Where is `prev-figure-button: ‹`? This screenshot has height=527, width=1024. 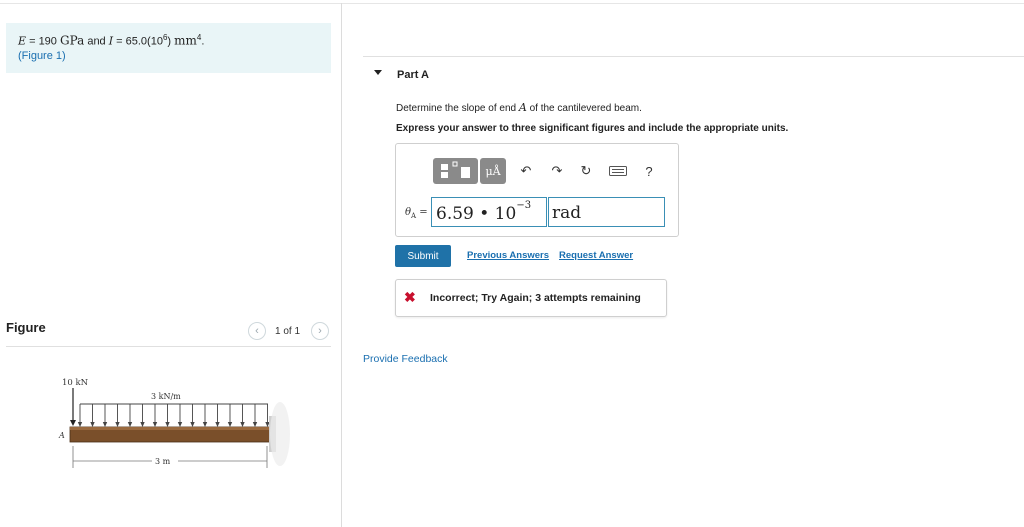
prev-figure-button: ‹ is located at coordinates (257, 331).